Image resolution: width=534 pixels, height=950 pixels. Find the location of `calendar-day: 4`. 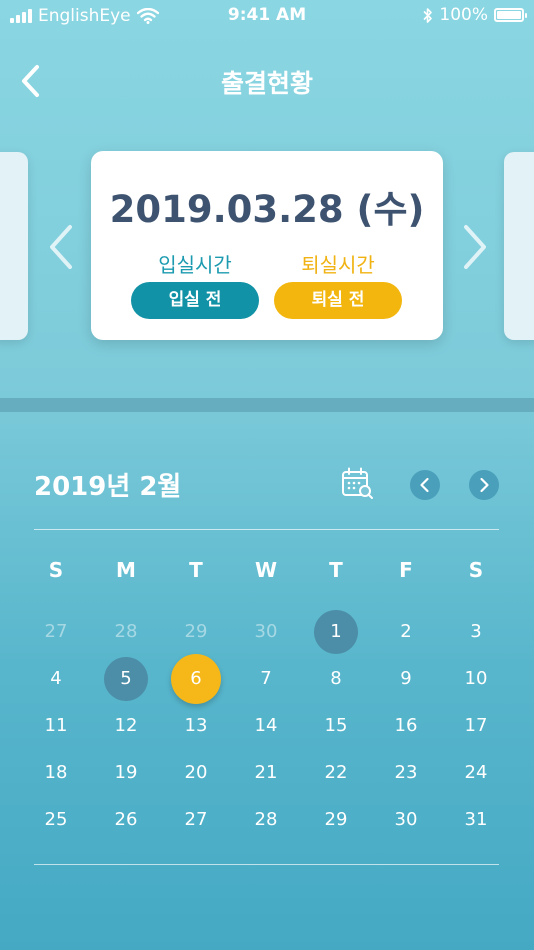

calendar-day: 4 is located at coordinates (56, 678).